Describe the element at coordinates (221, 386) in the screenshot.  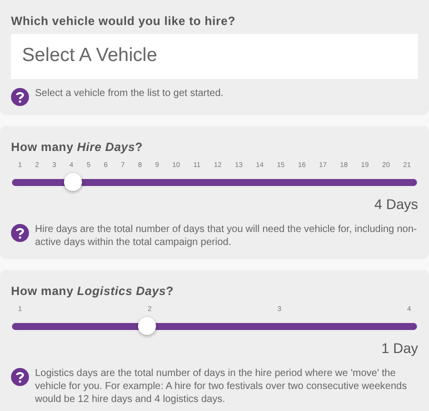
I see `help-text: Logistics days are the total number of days in the hire period where we 'move' the vehicle for you. For example: A hire for two festivals over two consecutive weekends would be 12 hire days and 4 logistics days.` at that location.